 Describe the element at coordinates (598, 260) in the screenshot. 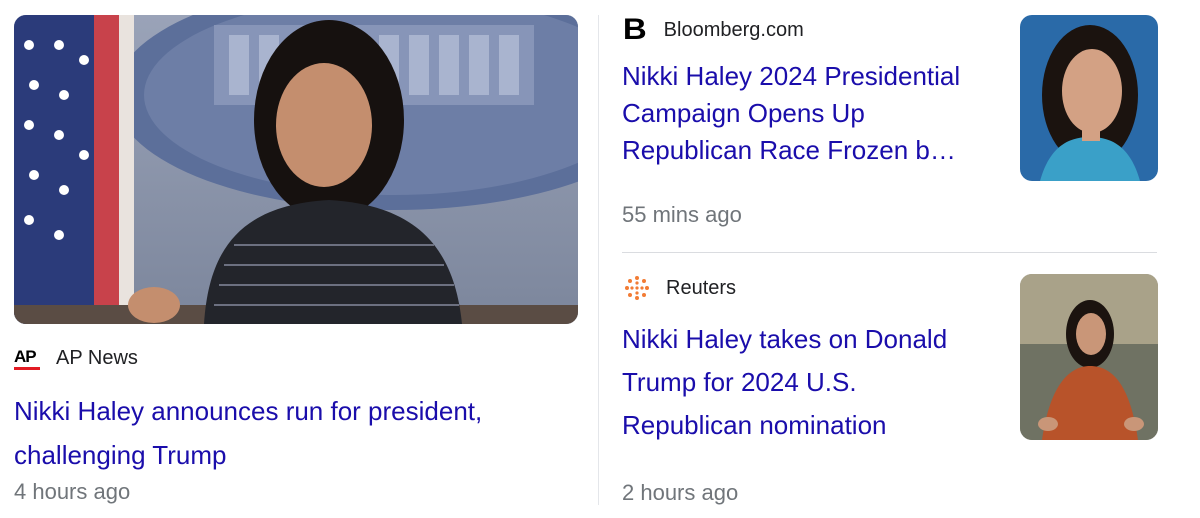

I see `column-divider` at that location.